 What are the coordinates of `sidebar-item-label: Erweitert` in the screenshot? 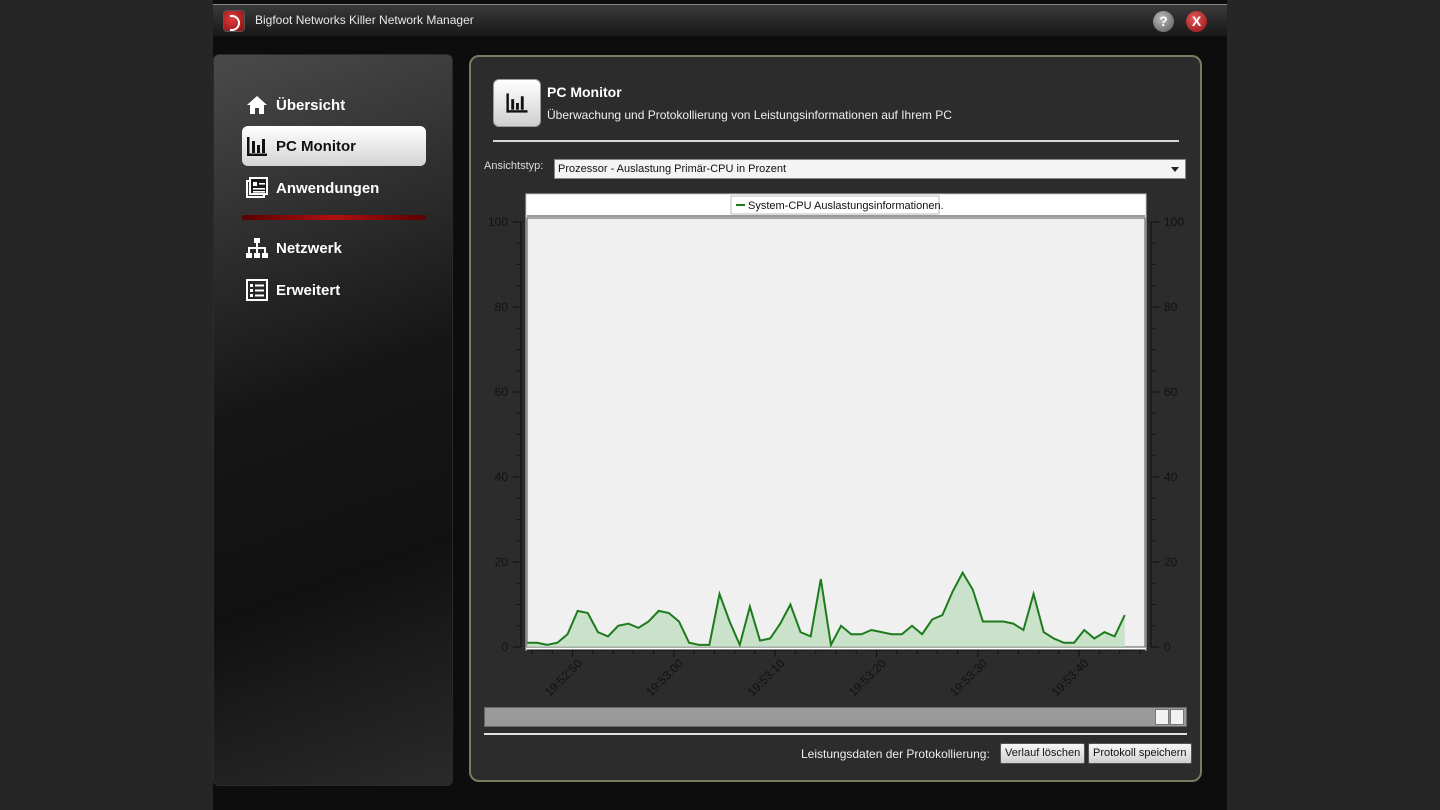 It's located at (308, 290).